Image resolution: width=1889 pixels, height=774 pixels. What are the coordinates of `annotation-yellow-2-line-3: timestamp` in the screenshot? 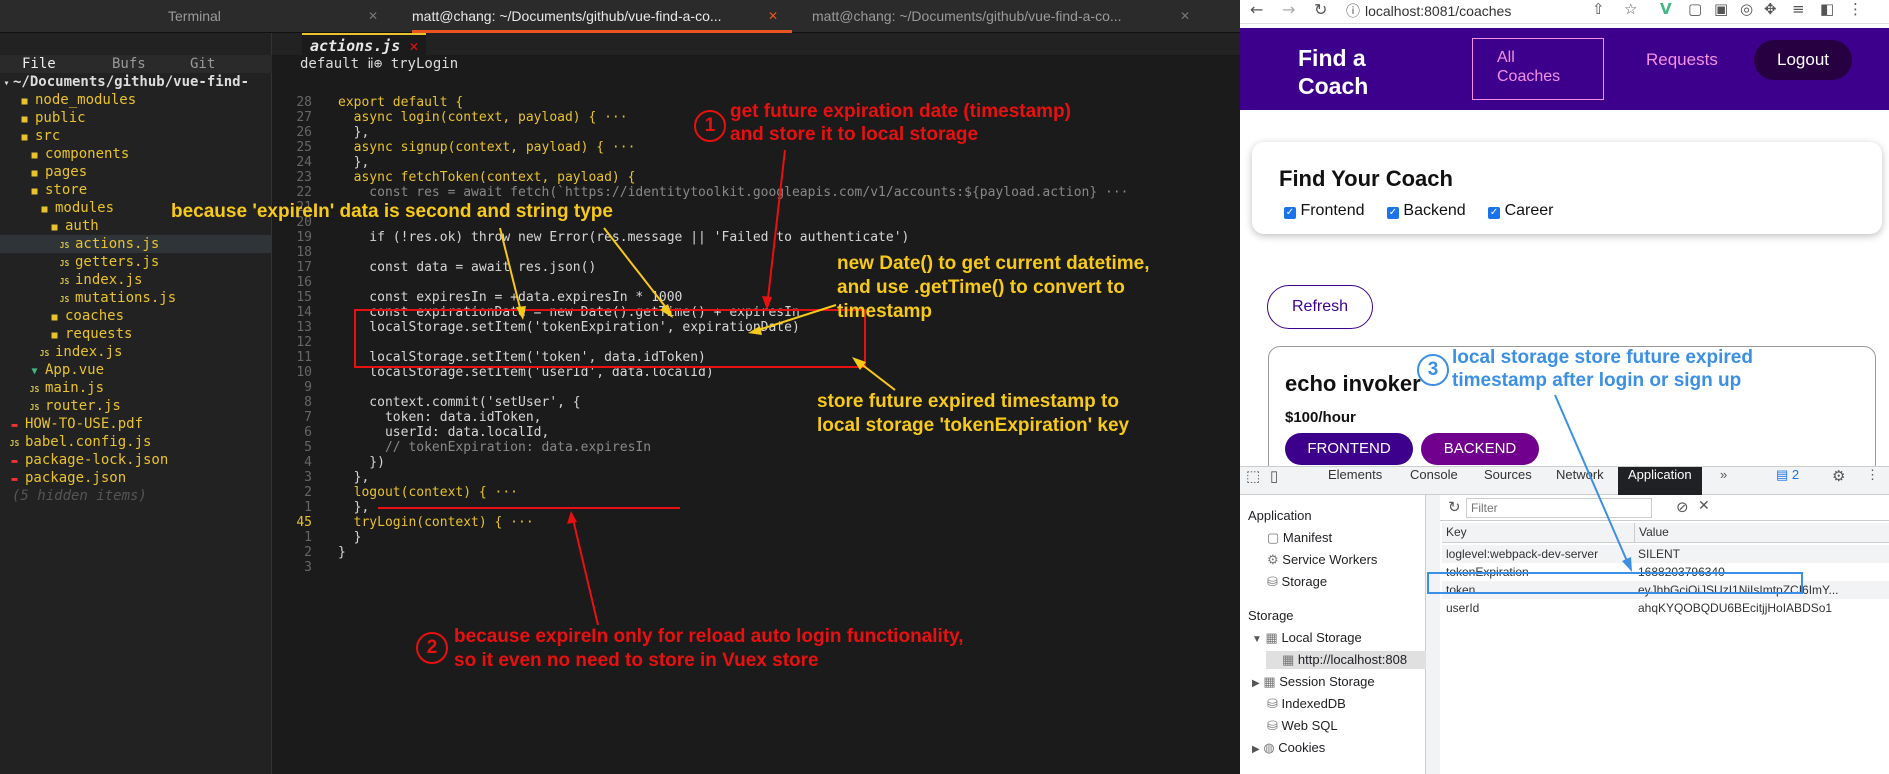 It's located at (885, 311).